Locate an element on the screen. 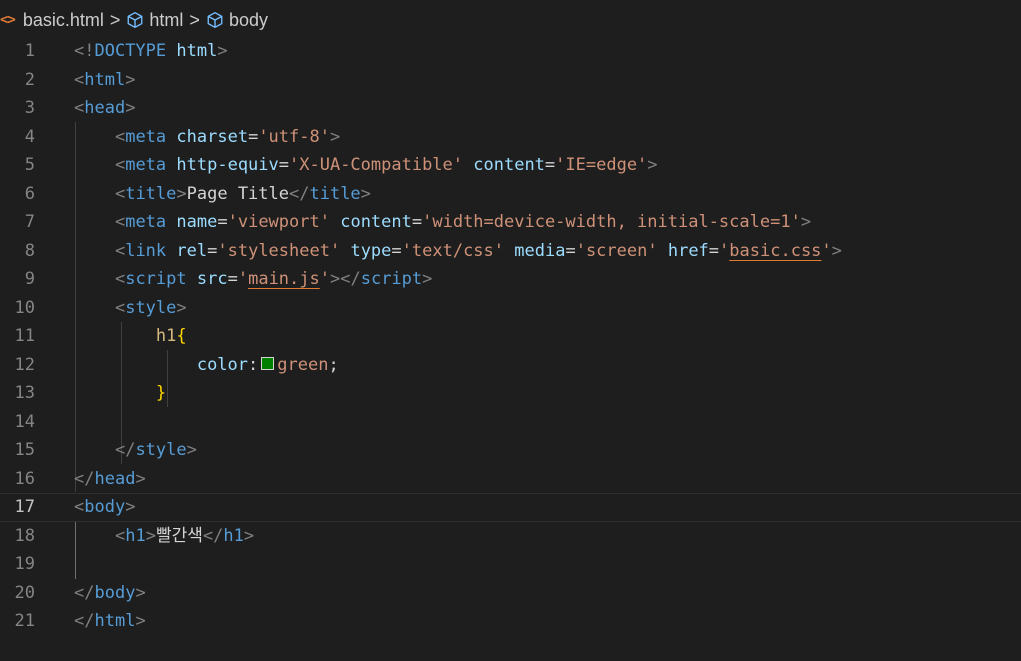 The image size is (1021, 661). code-line: 14 is located at coordinates (510, 422).